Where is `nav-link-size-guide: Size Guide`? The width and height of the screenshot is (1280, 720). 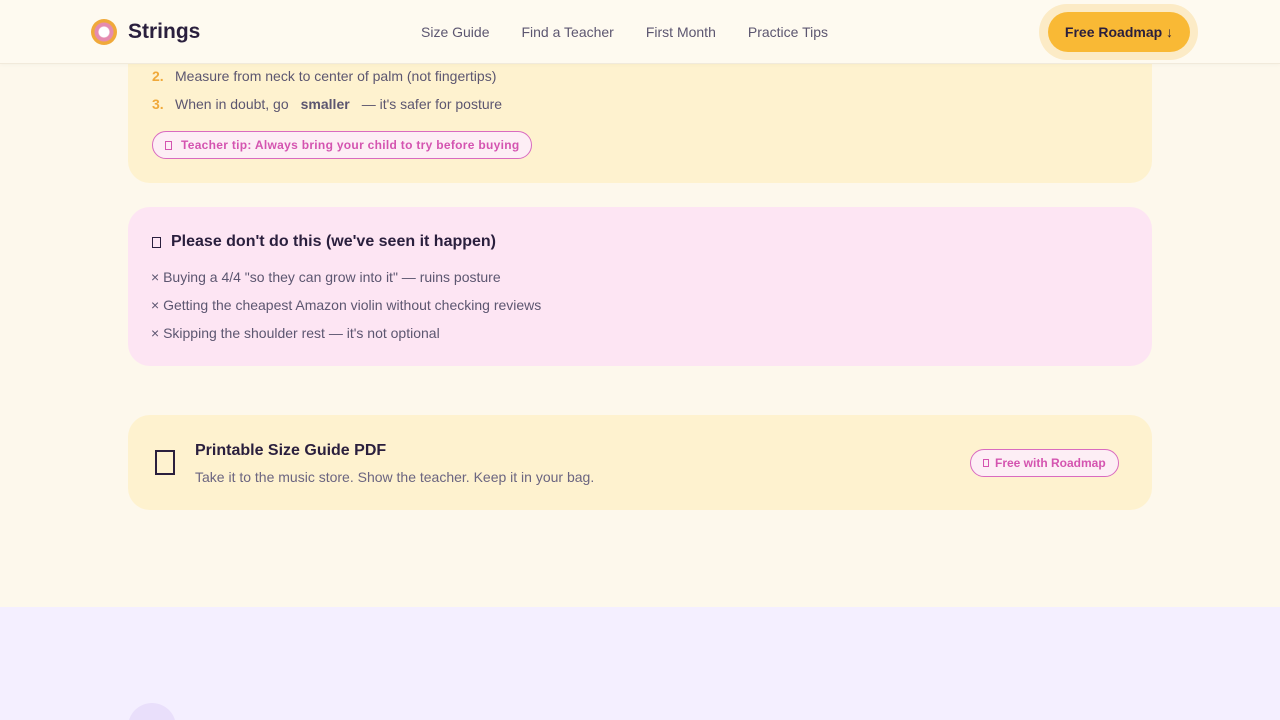
nav-link-size-guide: Size Guide is located at coordinates (455, 32).